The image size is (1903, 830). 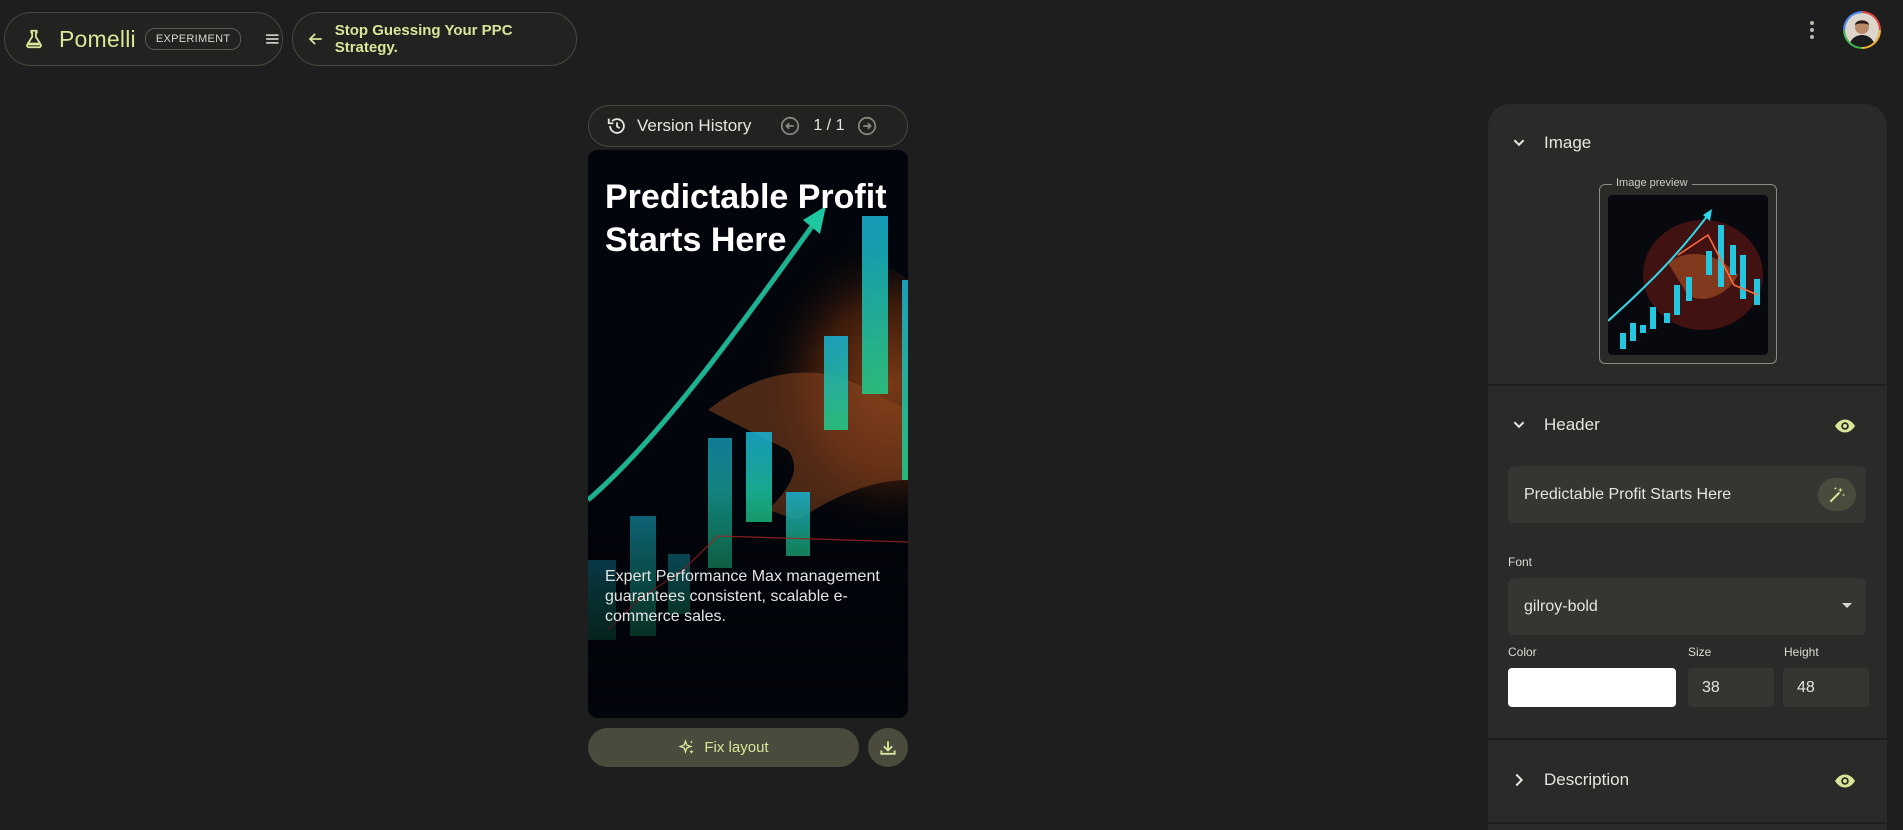 What do you see at coordinates (1847, 605) in the screenshot?
I see `dropdown-caret-icon` at bounding box center [1847, 605].